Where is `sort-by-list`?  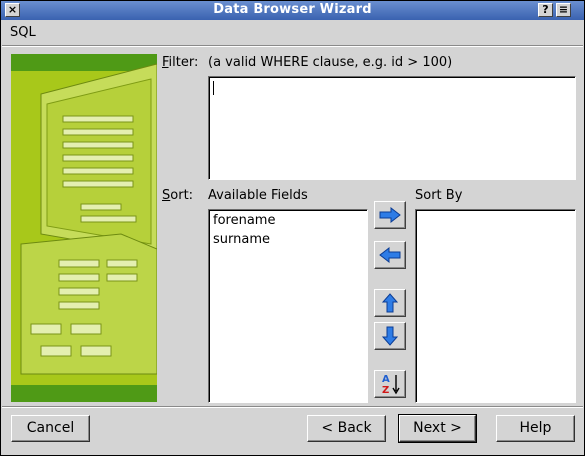 sort-by-list is located at coordinates (495, 306).